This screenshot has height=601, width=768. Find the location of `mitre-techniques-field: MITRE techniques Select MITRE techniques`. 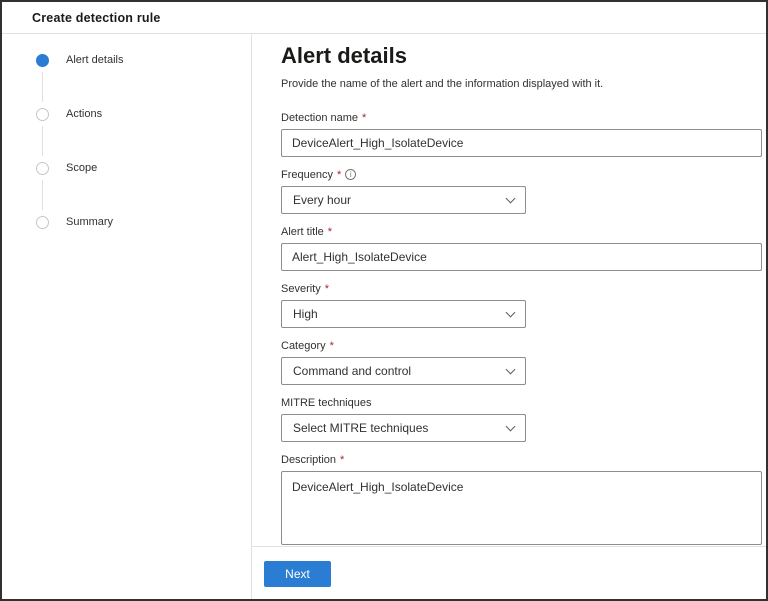

mitre-techniques-field: MITRE techniques Select MITRE techniques is located at coordinates (521, 419).